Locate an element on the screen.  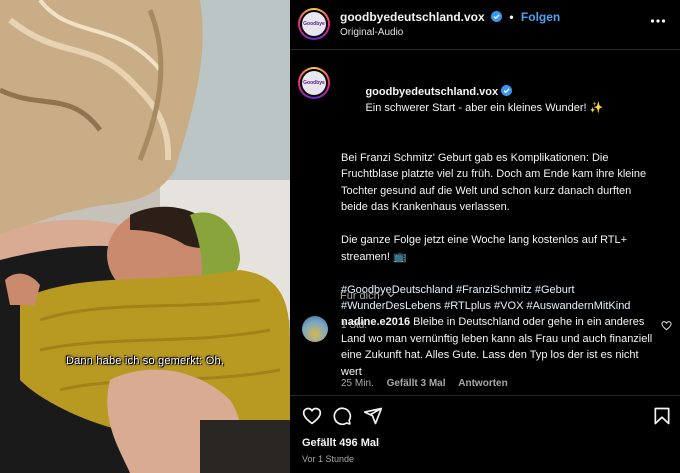
heart-icon is located at coordinates (312, 416).